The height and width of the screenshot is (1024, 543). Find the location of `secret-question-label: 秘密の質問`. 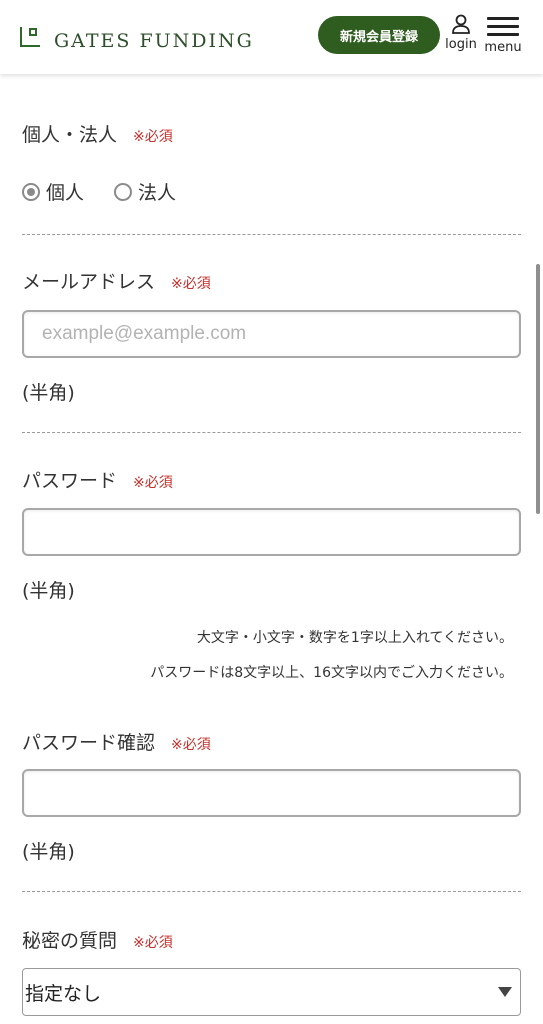

secret-question-label: 秘密の質問 is located at coordinates (70, 941).